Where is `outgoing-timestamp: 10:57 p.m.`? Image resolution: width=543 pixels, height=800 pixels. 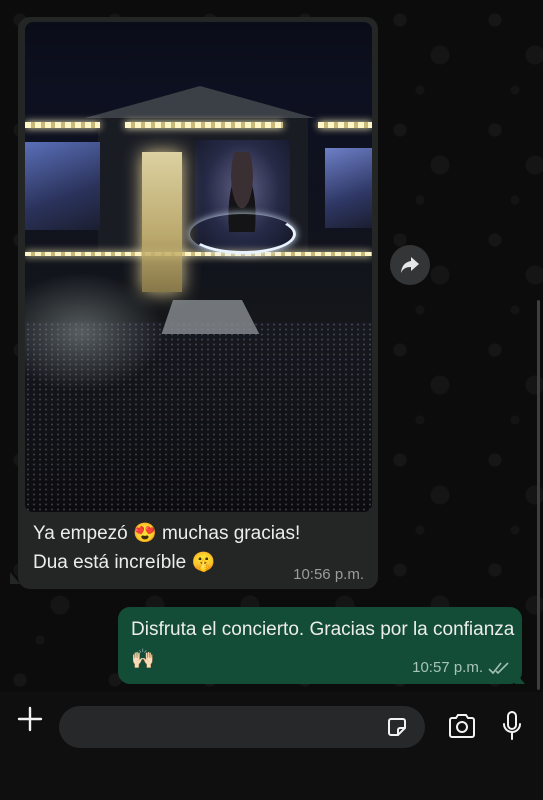
outgoing-timestamp: 10:57 p.m. is located at coordinates (447, 667).